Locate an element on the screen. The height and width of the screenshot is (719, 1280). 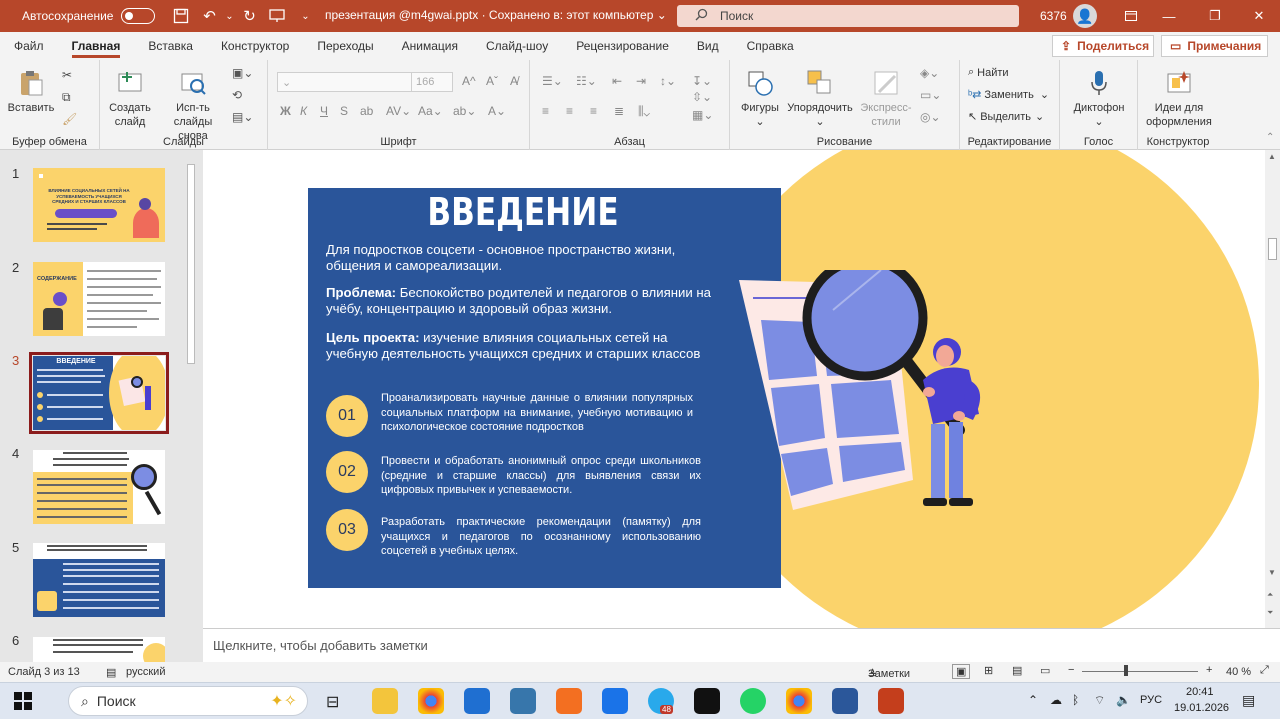
highlight-icon: ab⌄ is located at coordinates (464, 111).